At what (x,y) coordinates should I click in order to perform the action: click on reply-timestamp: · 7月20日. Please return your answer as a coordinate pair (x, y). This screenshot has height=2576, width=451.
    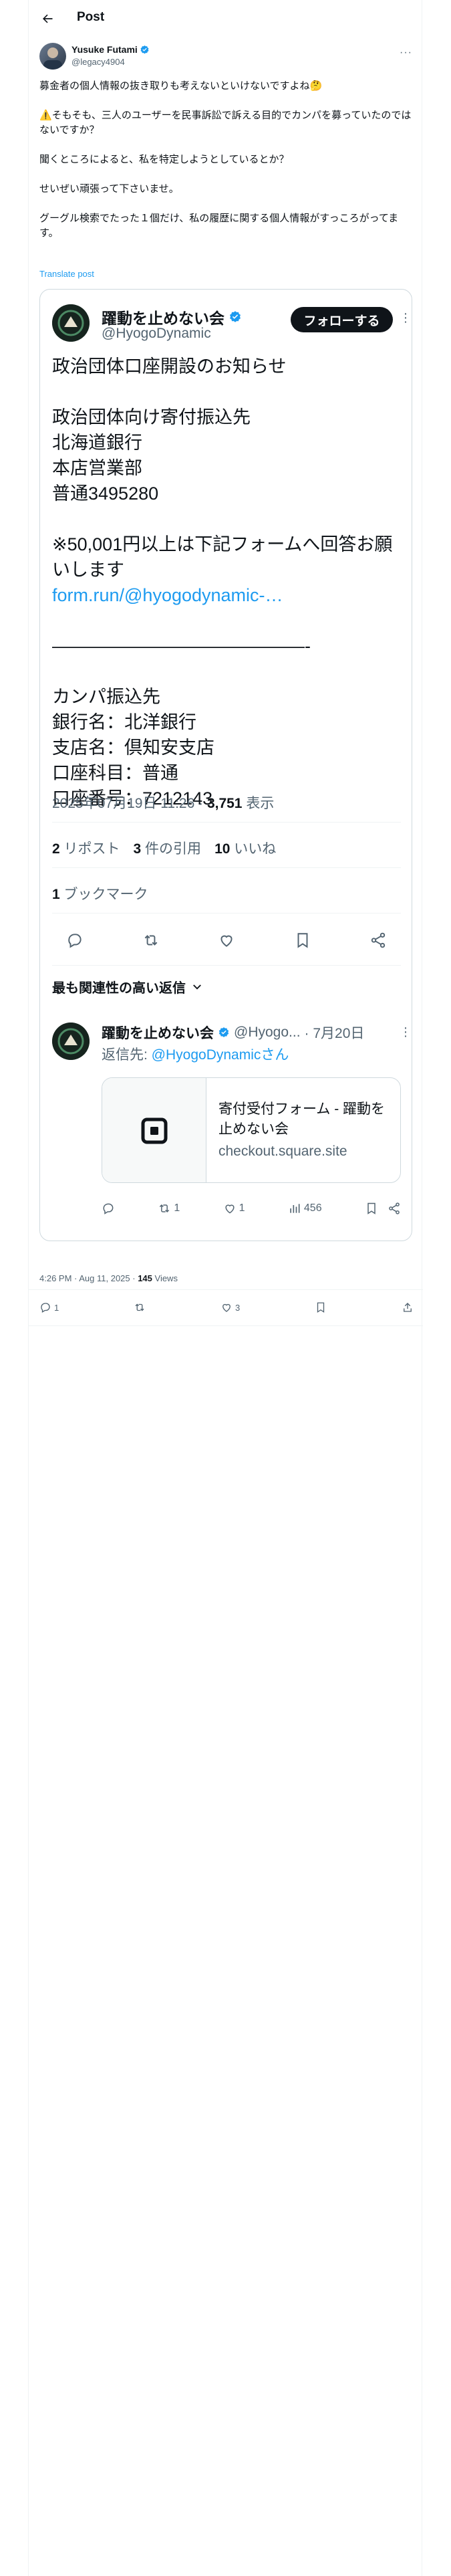
    Looking at the image, I should click on (335, 1033).